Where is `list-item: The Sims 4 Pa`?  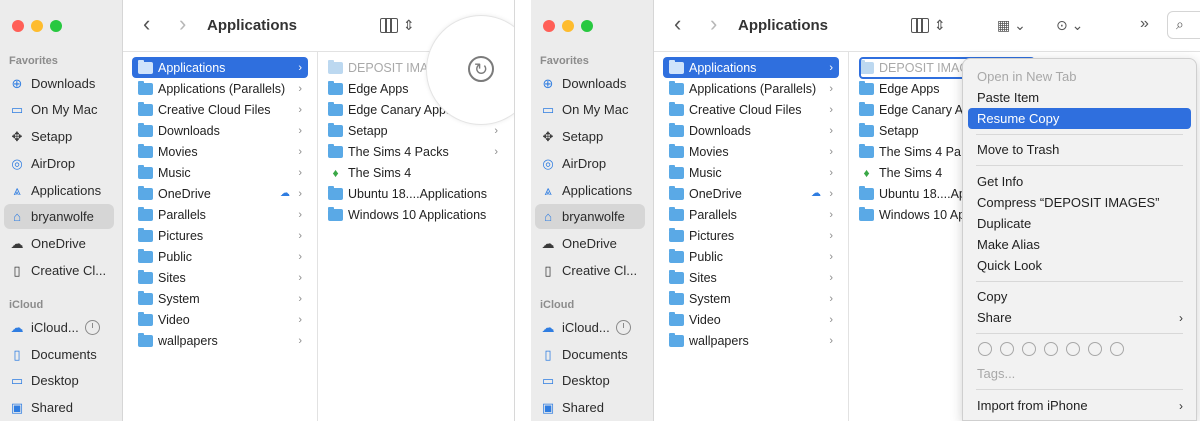
list-item: The Sims 4 Pa is located at coordinates (910, 151).